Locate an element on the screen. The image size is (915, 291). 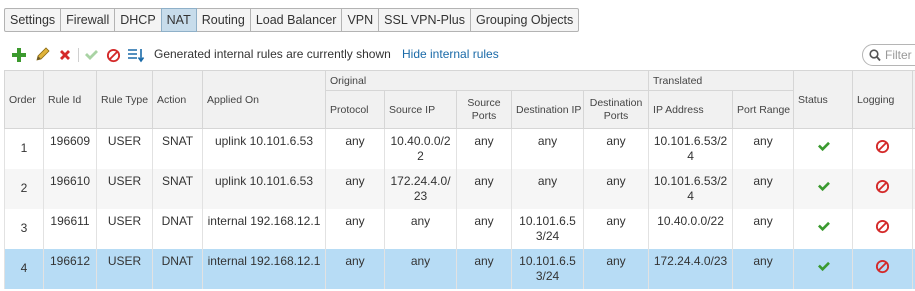
search-icon is located at coordinates (875, 57).